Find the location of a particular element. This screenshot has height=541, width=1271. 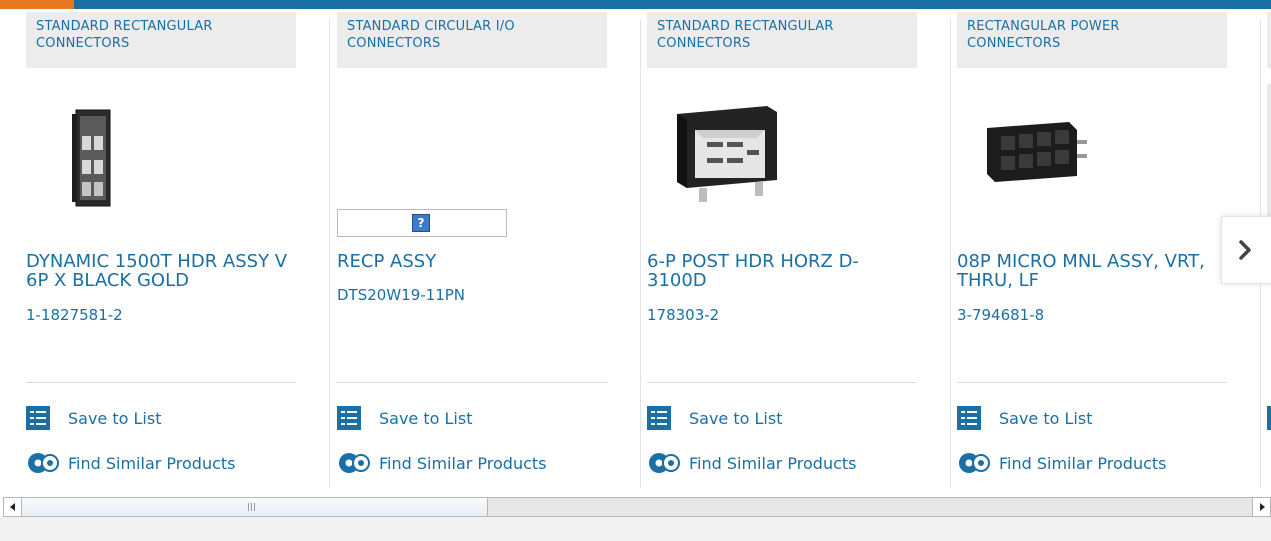

chevron-right-icon is located at coordinates (1245, 250).